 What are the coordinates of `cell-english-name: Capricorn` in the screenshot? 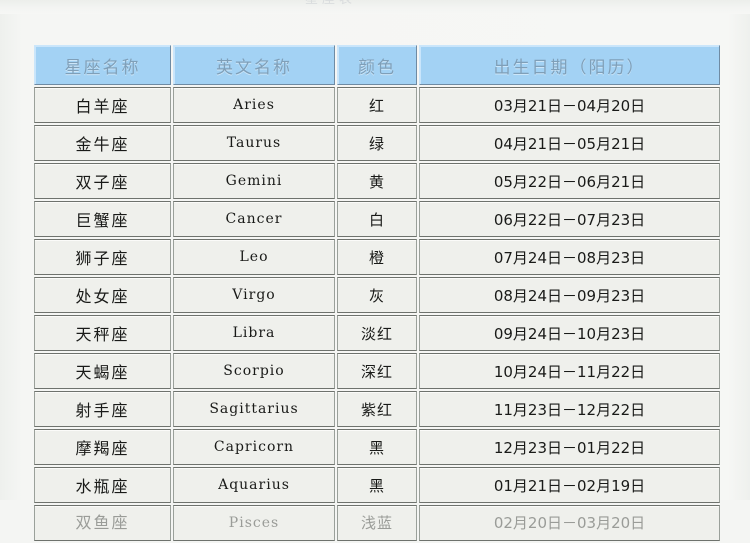 It's located at (254, 447).